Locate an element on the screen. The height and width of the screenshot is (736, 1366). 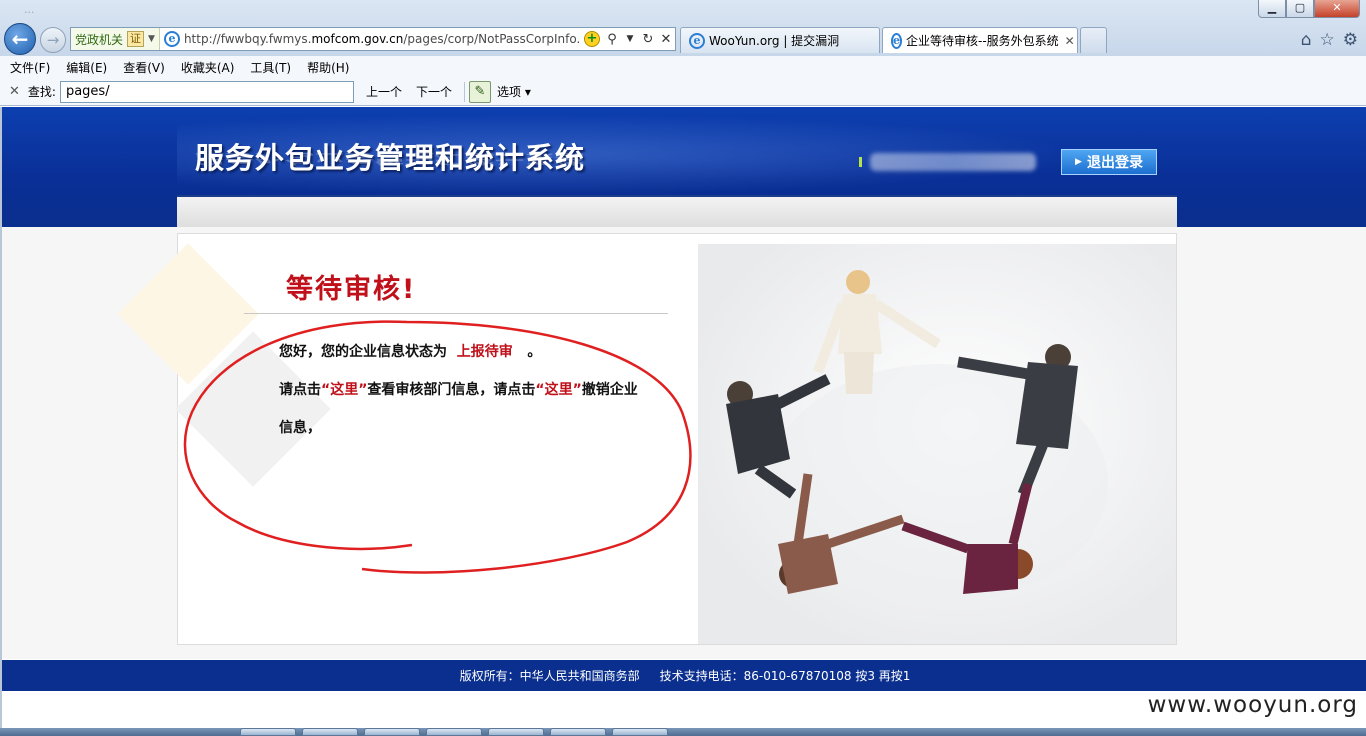
logout-button: ▶ 退出登录 is located at coordinates (1109, 162).